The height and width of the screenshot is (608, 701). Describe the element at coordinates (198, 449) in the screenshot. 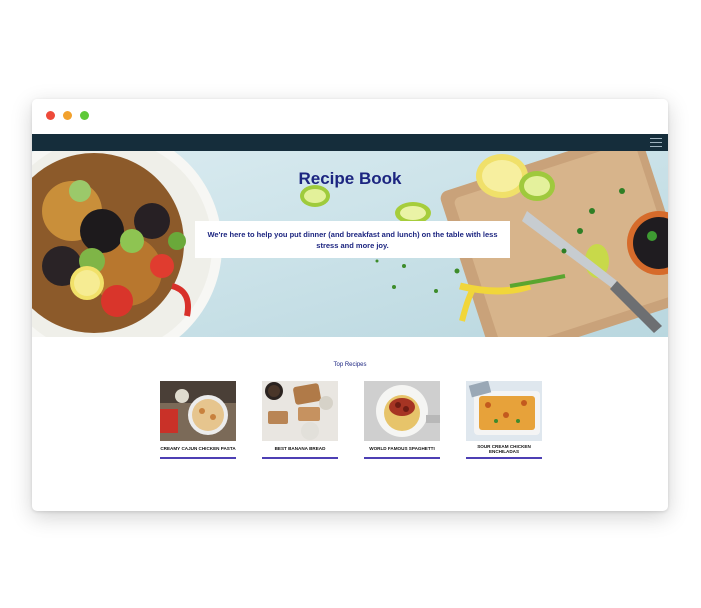

I see `recipe-title: CREAMY CAJUN CHICKEN PASTA` at that location.